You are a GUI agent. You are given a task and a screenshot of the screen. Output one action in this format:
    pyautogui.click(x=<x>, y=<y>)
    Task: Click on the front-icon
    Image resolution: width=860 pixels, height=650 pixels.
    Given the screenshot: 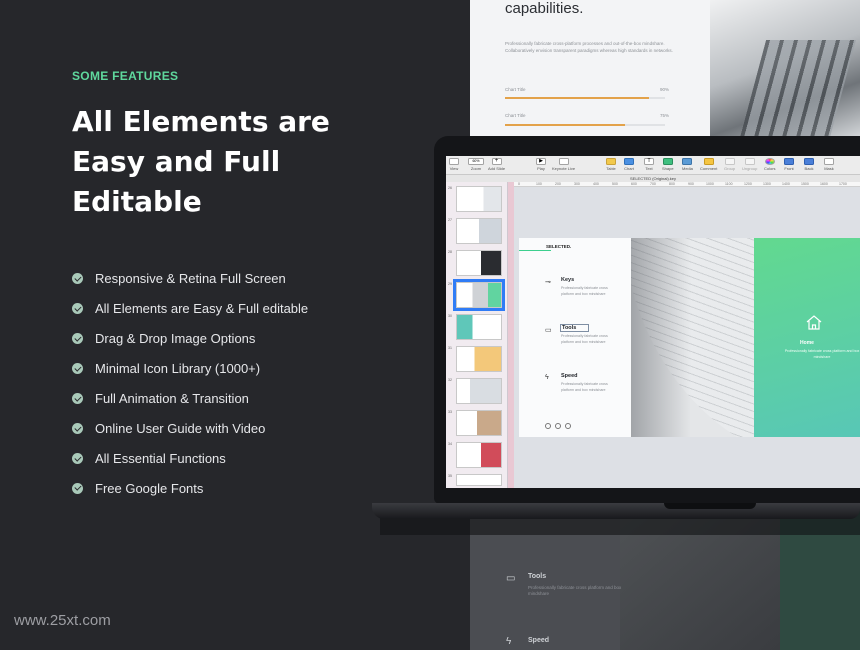 What is the action you would take?
    pyautogui.click(x=789, y=161)
    